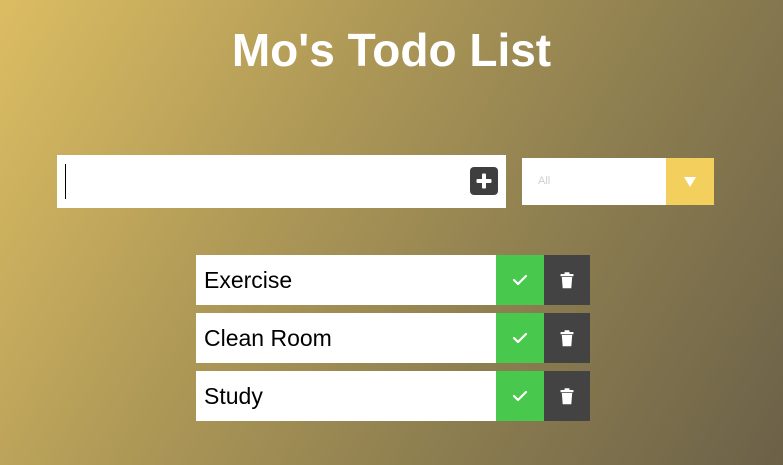 This screenshot has width=783, height=465. Describe the element at coordinates (391, 50) in the screenshot. I see `page-title: Mo's Todo List` at that location.